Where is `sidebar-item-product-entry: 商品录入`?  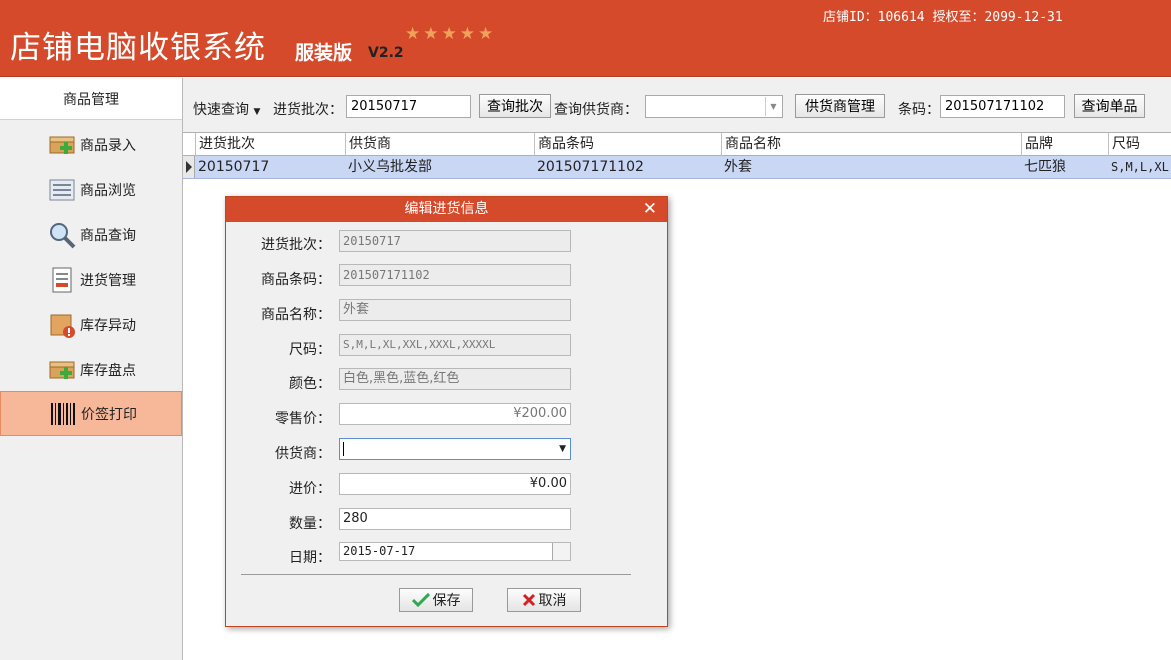 sidebar-item-product-entry: 商品录入 is located at coordinates (91, 144).